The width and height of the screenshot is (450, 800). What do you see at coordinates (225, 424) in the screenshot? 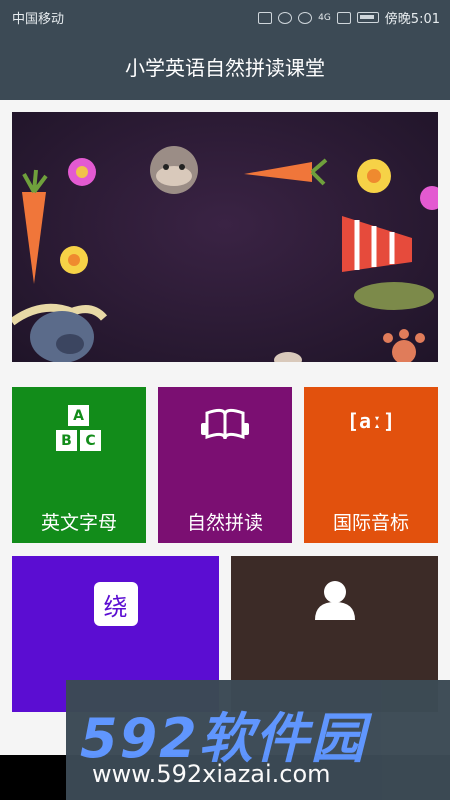
I see `open-book-headphones-icon` at bounding box center [225, 424].